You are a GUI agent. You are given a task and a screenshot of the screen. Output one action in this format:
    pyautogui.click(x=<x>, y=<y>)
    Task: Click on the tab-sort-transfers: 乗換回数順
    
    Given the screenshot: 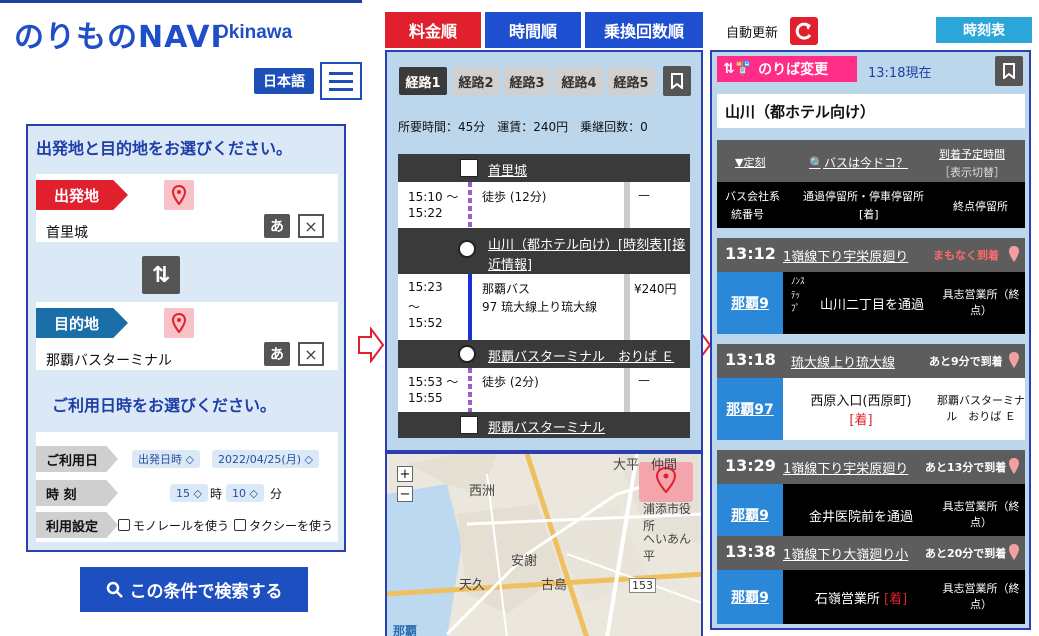 What is the action you would take?
    pyautogui.click(x=644, y=30)
    